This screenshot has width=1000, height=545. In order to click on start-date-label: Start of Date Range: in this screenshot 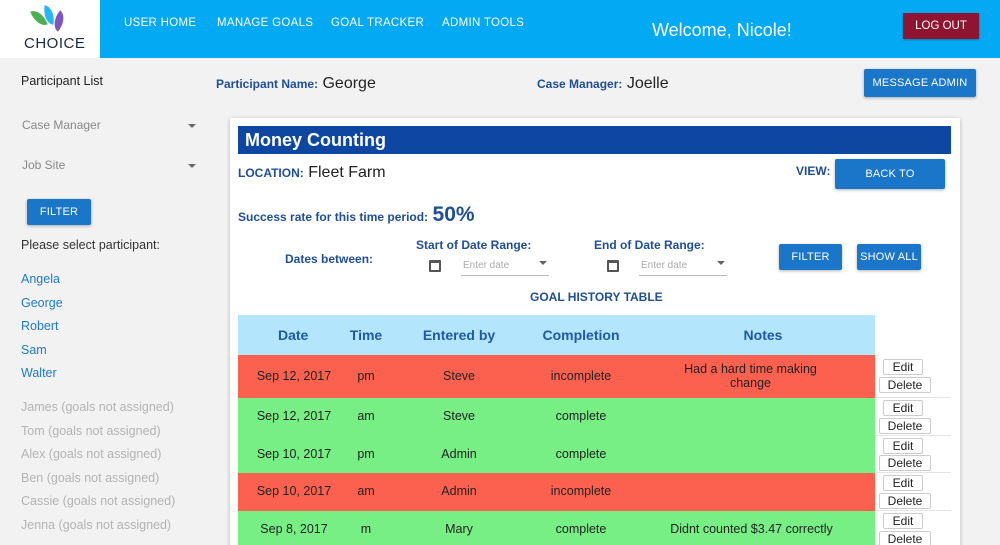, I will do `click(474, 245)`.